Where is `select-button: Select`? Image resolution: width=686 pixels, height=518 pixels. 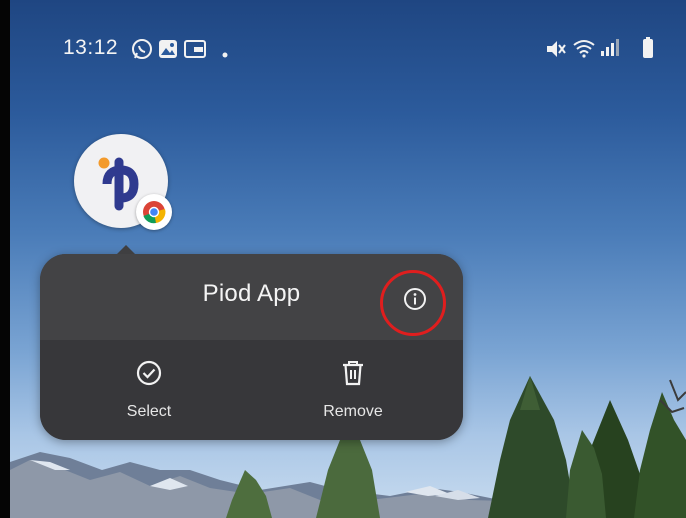
select-button: Select is located at coordinates (149, 392).